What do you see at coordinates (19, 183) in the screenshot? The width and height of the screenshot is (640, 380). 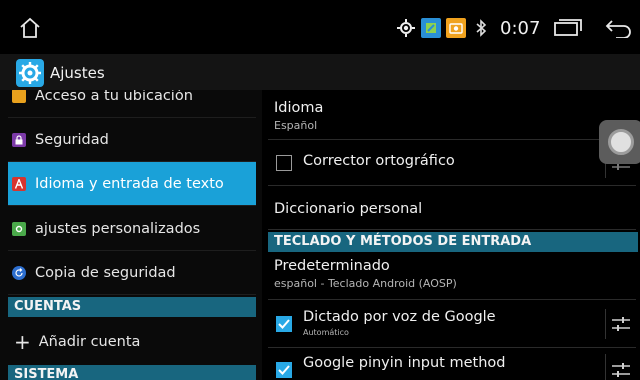 I see `language-icon` at bounding box center [19, 183].